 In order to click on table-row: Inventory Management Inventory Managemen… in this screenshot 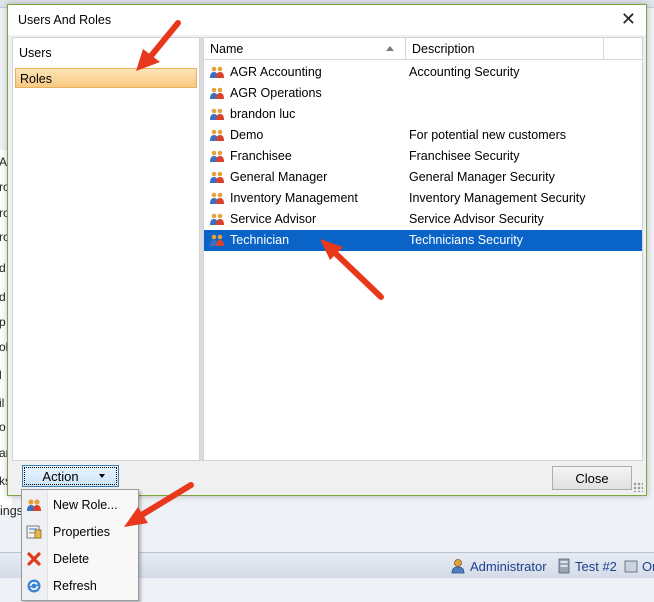, I will do `click(423, 198)`.